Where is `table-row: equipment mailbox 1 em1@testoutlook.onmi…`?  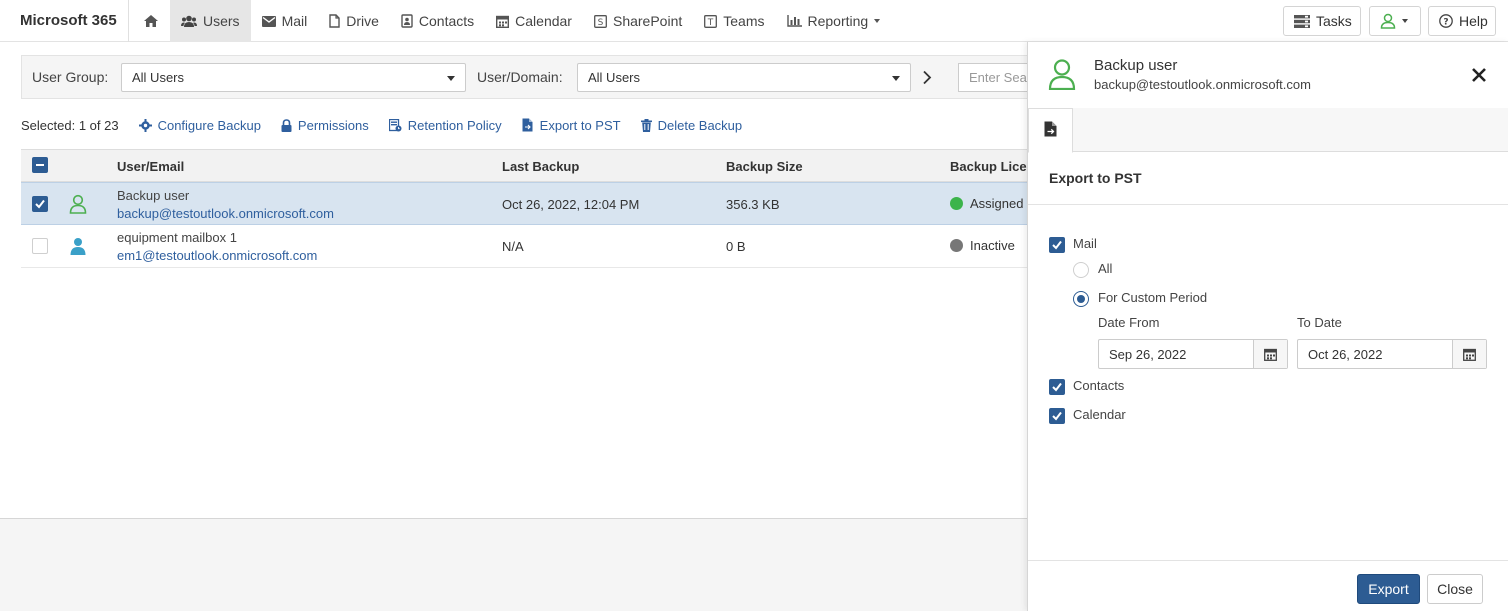 table-row: equipment mailbox 1 em1@testoutlook.onmi… is located at coordinates (526, 246).